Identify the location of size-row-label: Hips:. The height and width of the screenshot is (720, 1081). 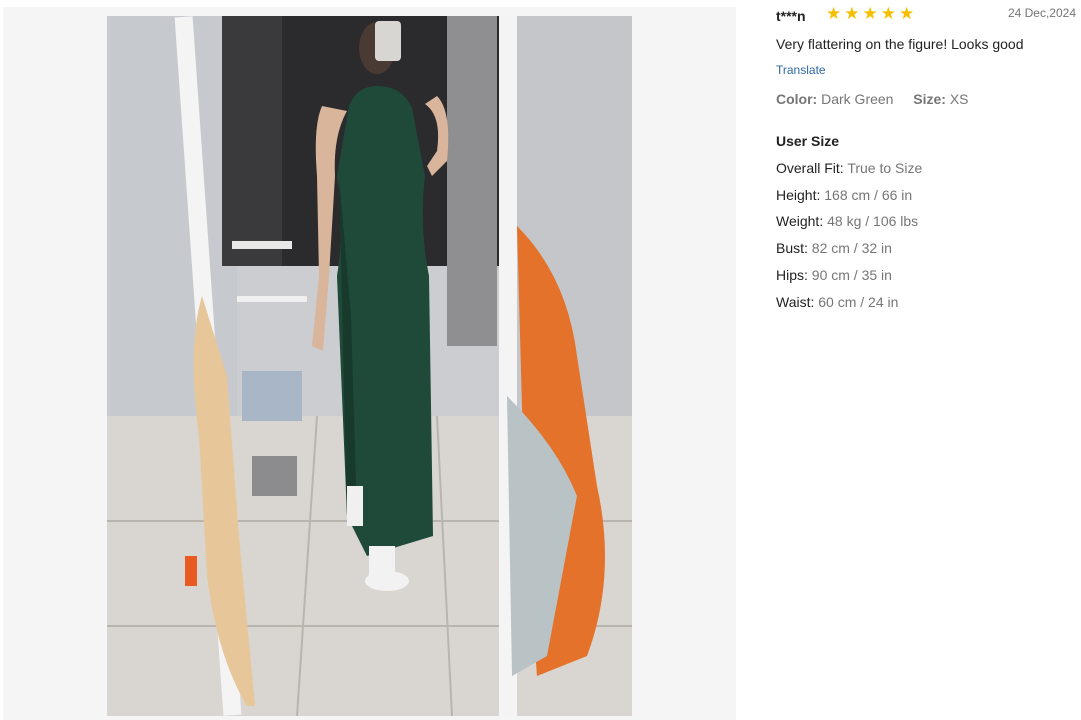
(792, 275).